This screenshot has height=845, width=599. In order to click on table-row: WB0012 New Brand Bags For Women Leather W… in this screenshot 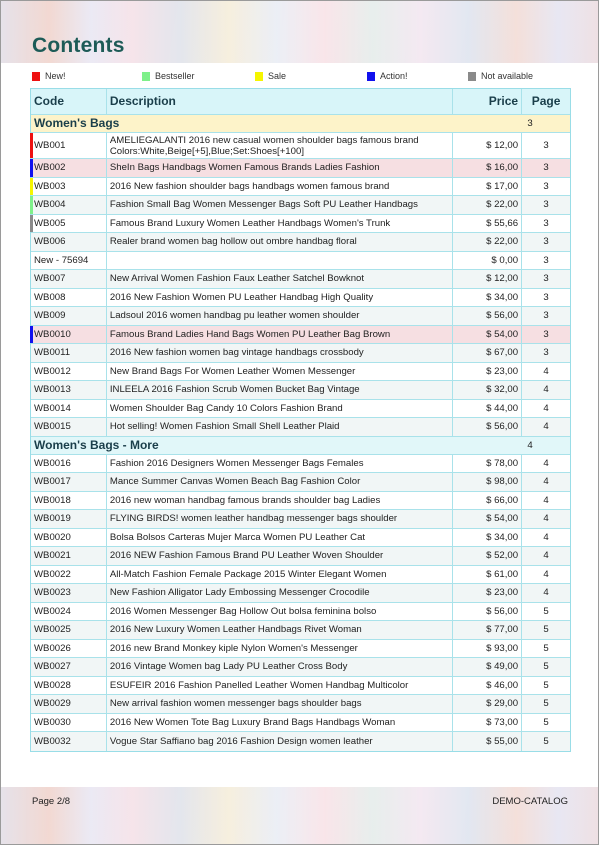, I will do `click(300, 371)`.